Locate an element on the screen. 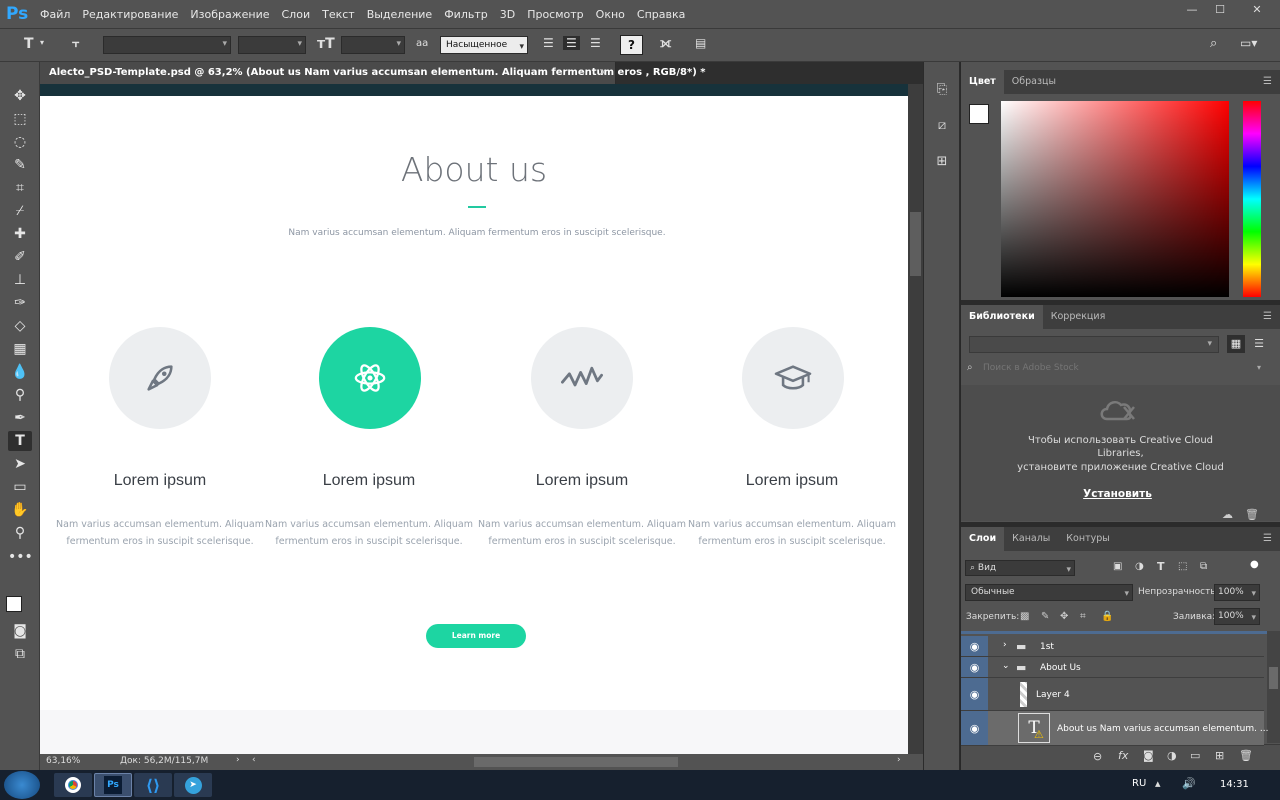 The height and width of the screenshot is (800, 1280). add-mask-icon: ◙ is located at coordinates (1148, 755).